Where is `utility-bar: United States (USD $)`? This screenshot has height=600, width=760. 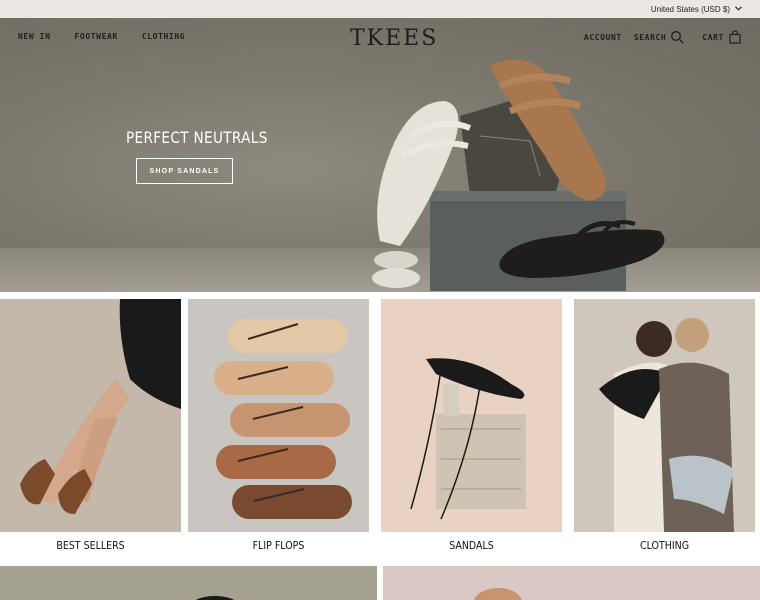 utility-bar: United States (USD $) is located at coordinates (380, 9).